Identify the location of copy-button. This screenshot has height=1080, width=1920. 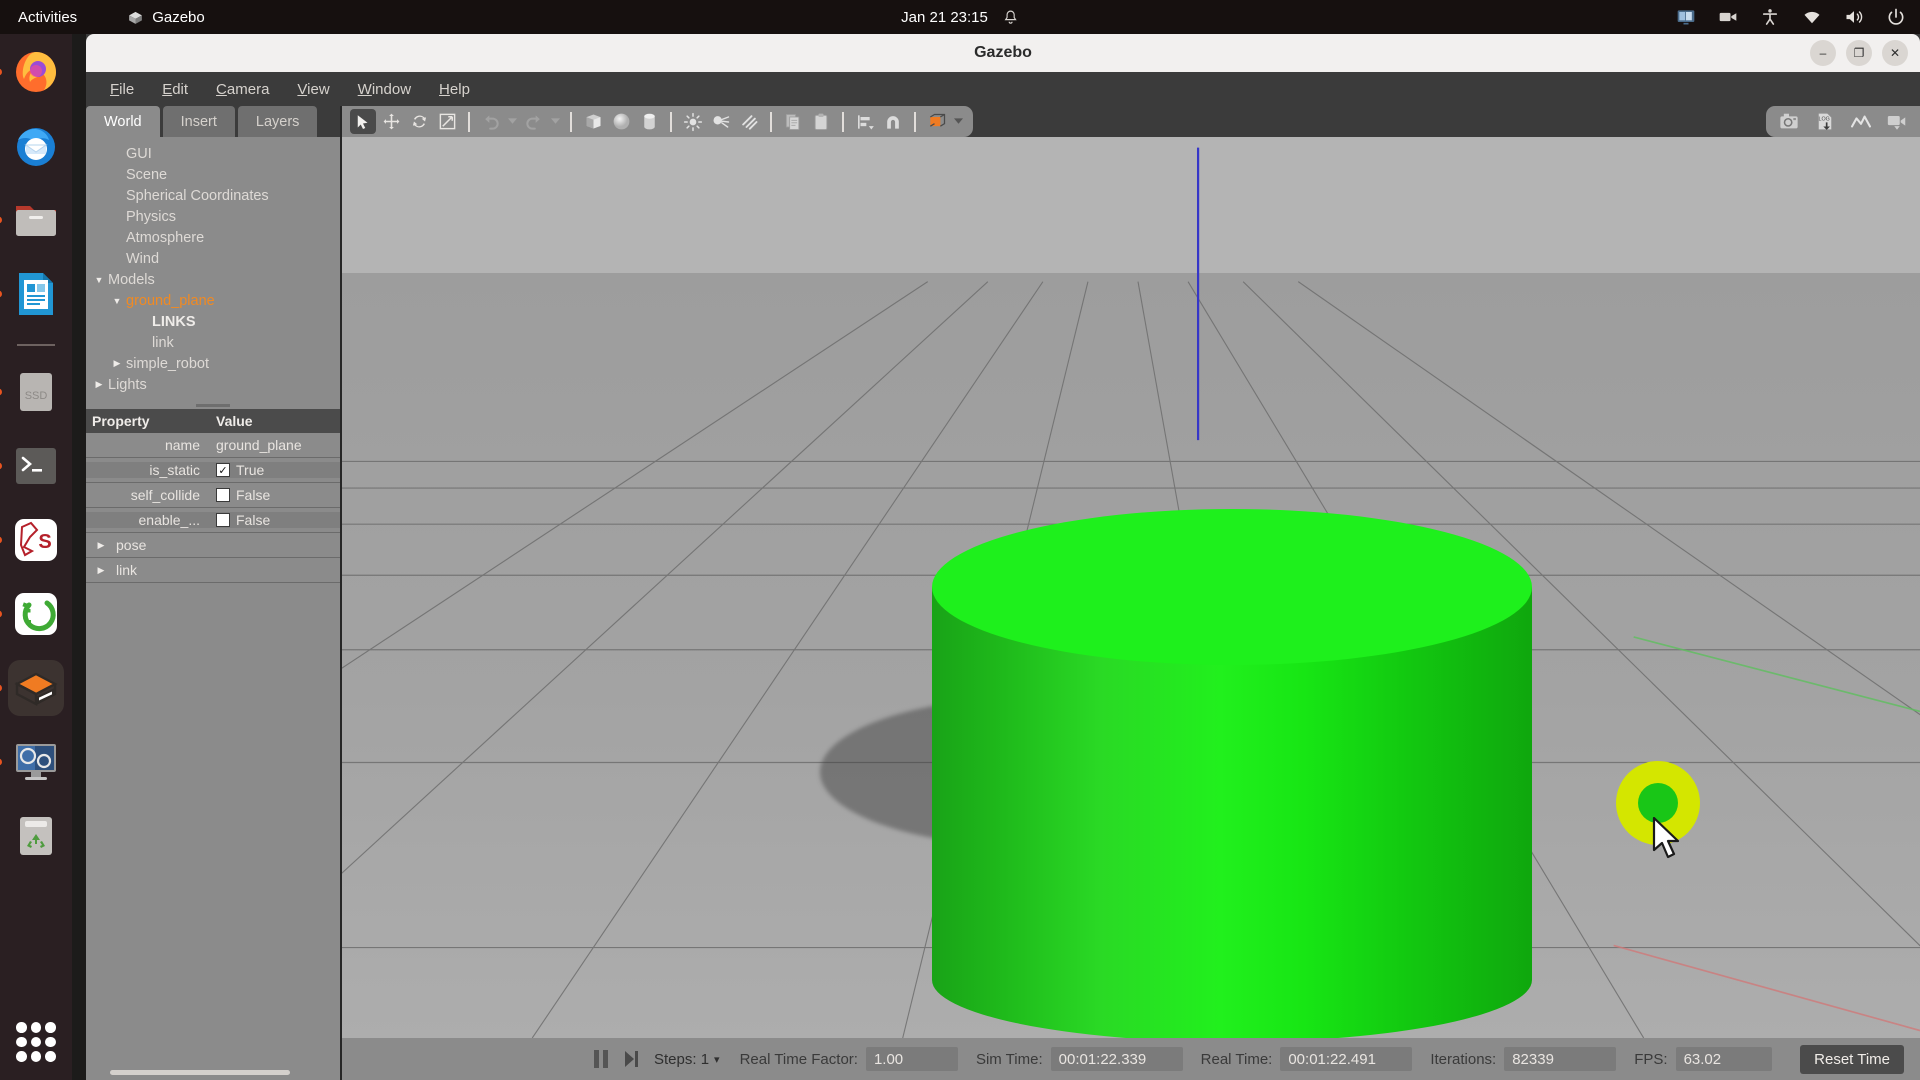
(793, 121).